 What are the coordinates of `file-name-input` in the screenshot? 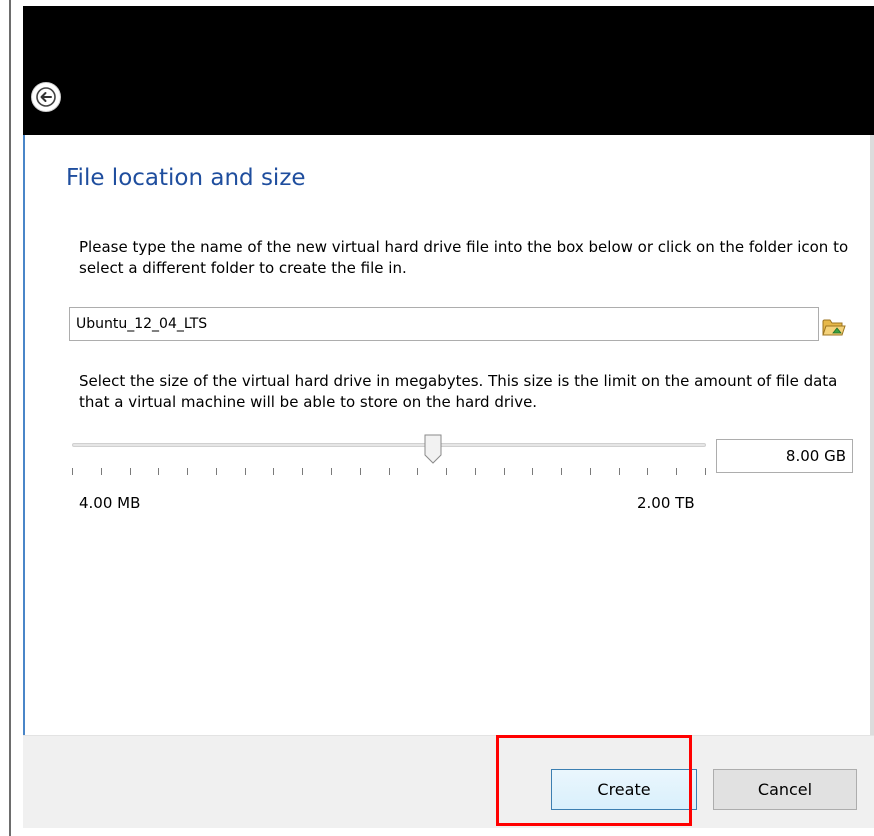 It's located at (444, 324).